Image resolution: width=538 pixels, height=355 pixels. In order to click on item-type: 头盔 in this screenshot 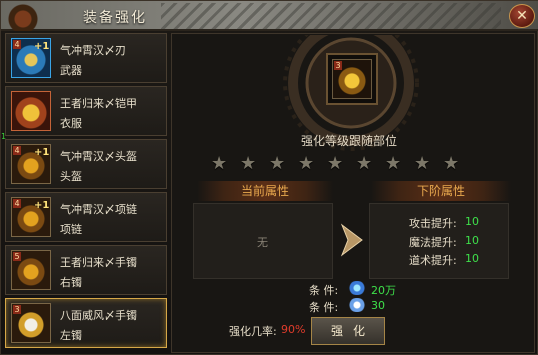, I will do `click(71, 176)`.